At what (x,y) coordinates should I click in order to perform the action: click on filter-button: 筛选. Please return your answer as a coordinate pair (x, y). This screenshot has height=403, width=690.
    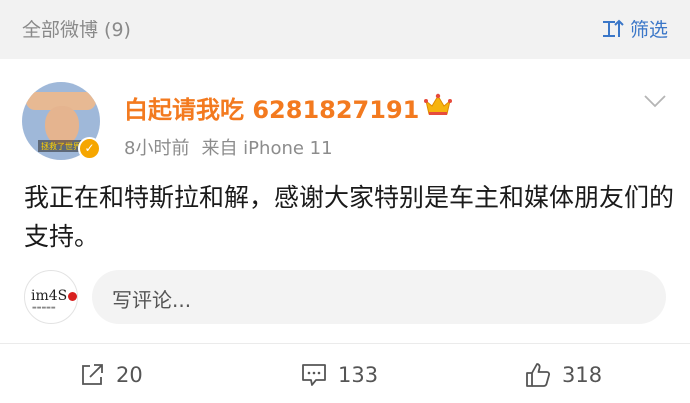
    Looking at the image, I should click on (635, 28).